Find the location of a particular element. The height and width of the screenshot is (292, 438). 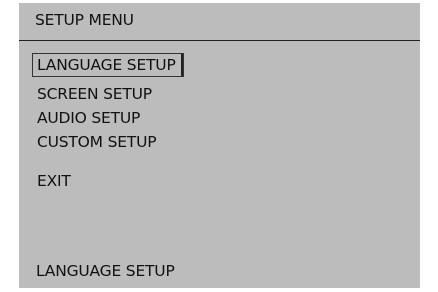

menu-item-exit: EXIT is located at coordinates (54, 181).